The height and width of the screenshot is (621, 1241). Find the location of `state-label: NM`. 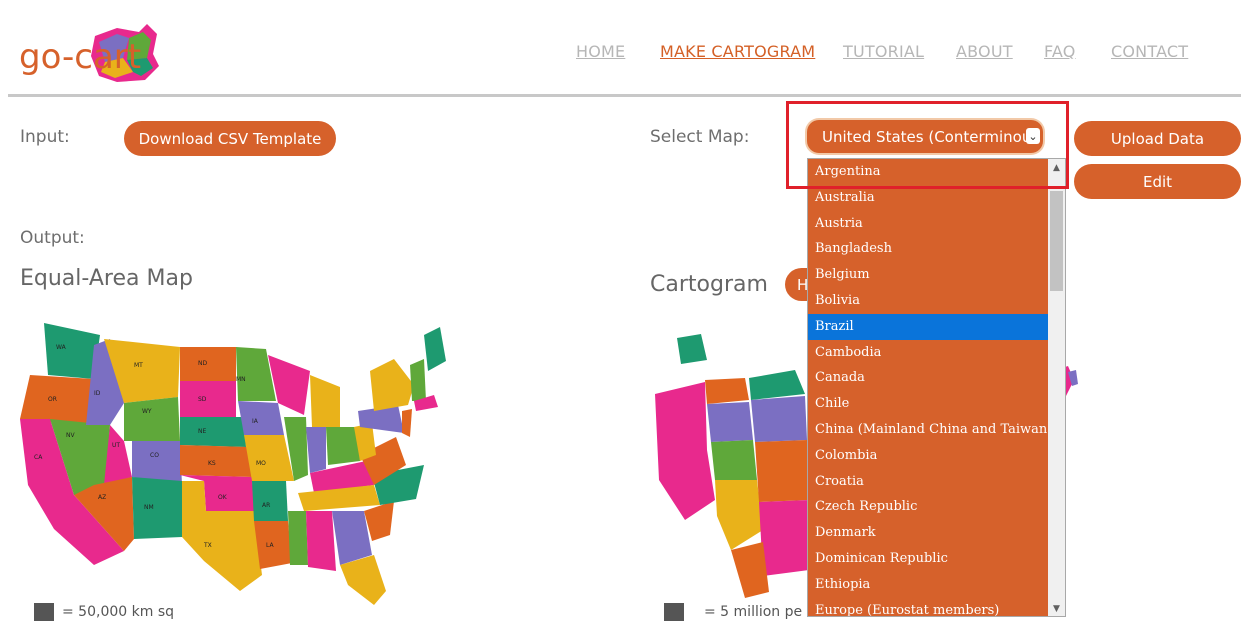

state-label: NM is located at coordinates (149, 507).